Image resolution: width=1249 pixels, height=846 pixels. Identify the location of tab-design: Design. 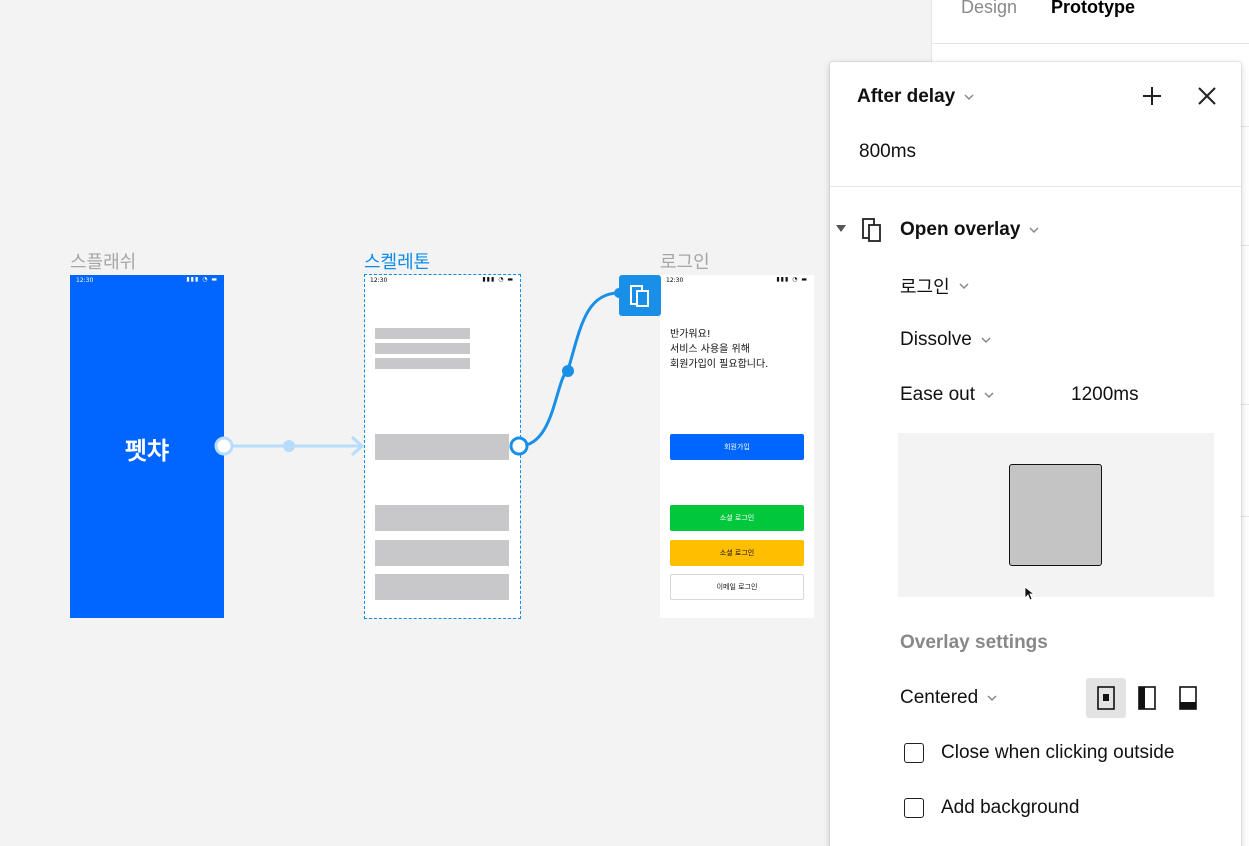
(989, 9).